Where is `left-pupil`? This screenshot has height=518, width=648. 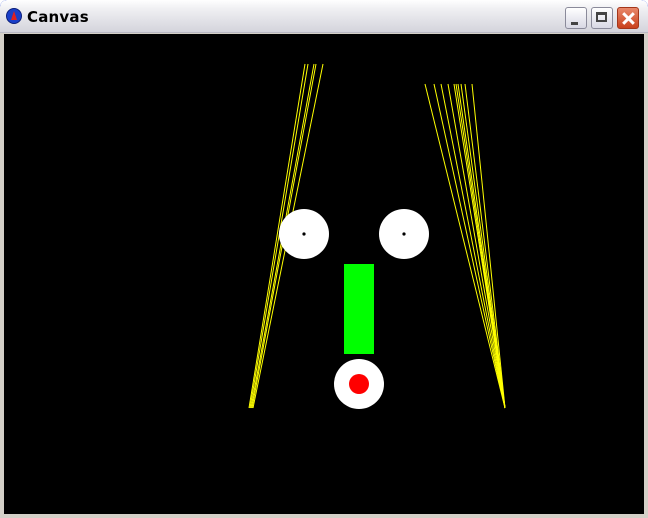 left-pupil is located at coordinates (304, 234).